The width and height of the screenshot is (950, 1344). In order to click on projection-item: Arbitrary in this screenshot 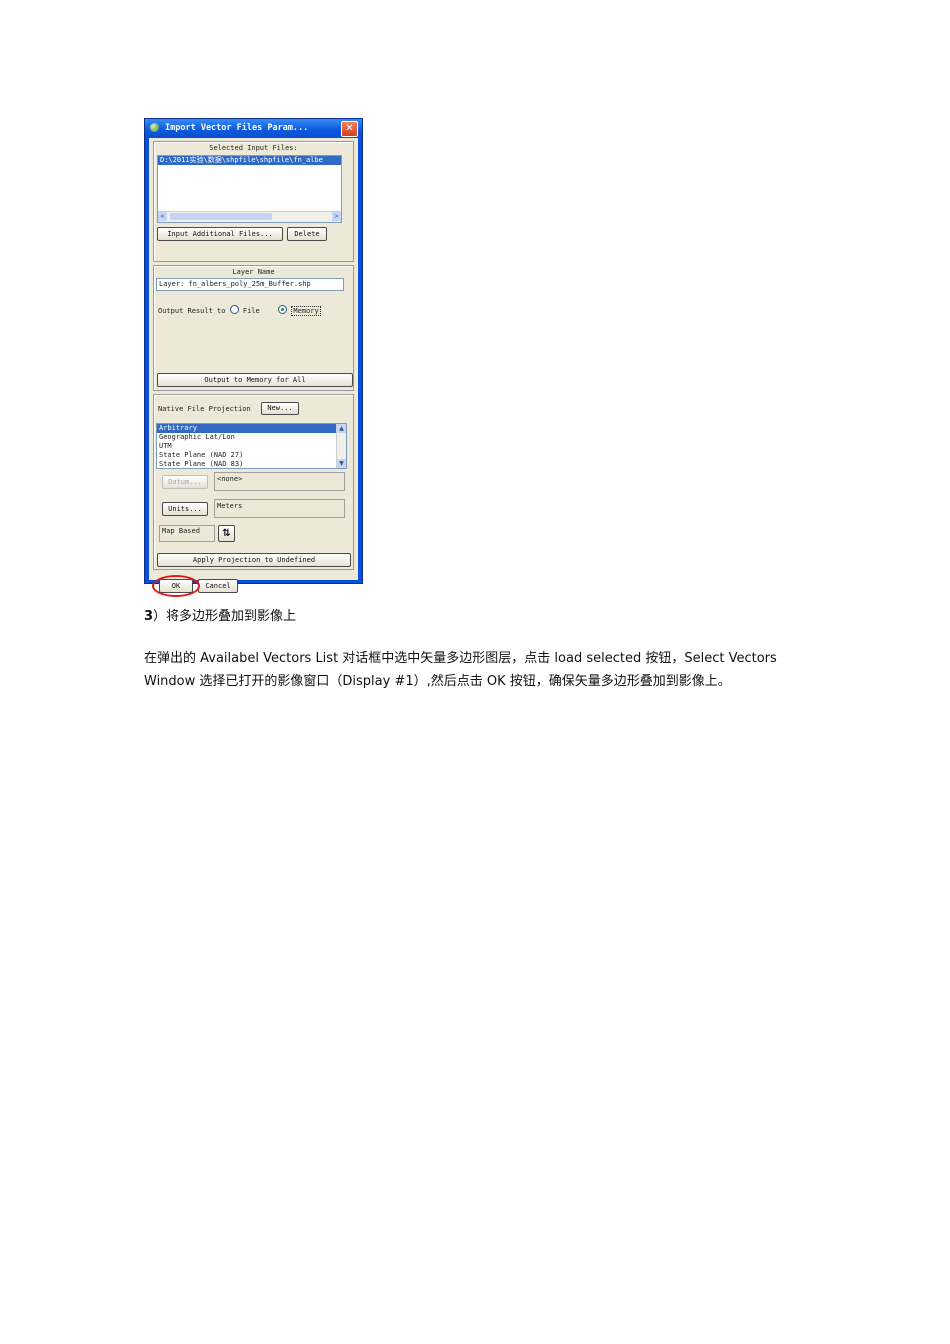, I will do `click(251, 428)`.